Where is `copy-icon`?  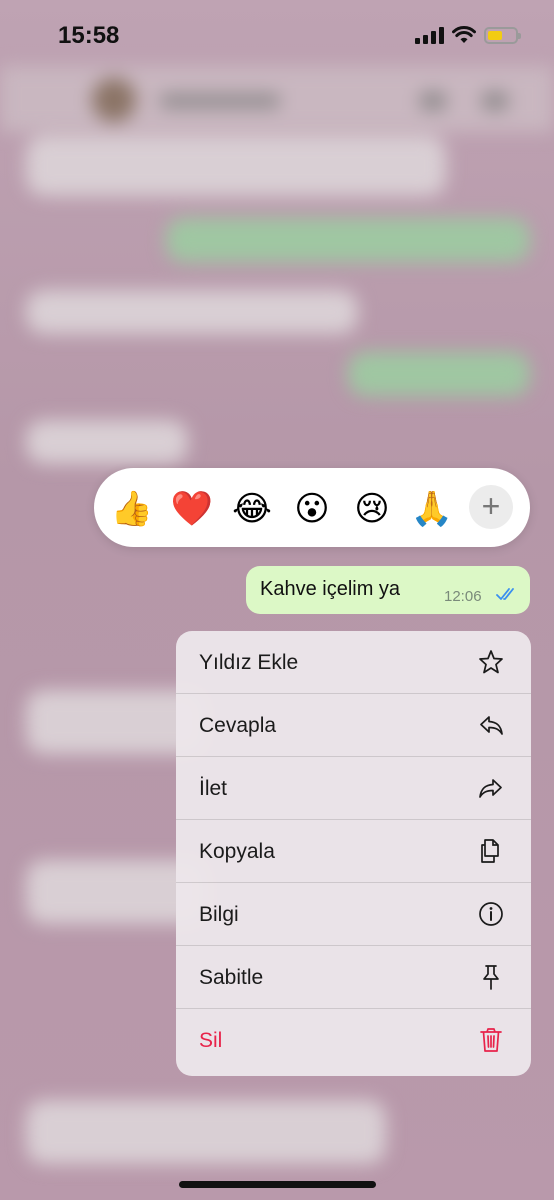
copy-icon is located at coordinates (490, 851).